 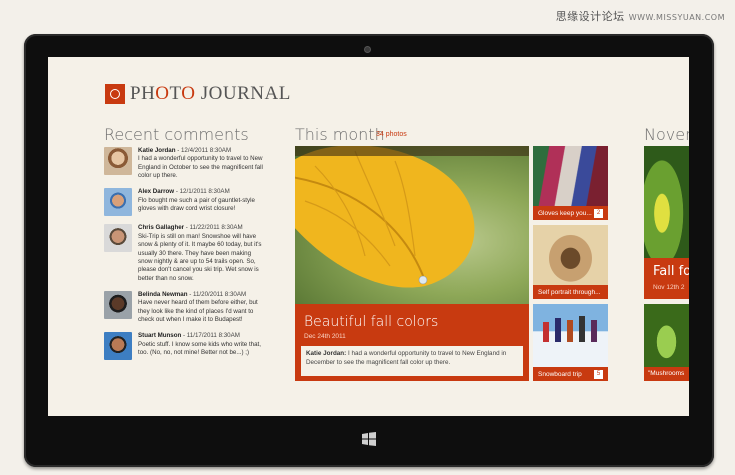 What do you see at coordinates (669, 287) in the screenshot?
I see `november-feature-date: Nov 12th 2` at bounding box center [669, 287].